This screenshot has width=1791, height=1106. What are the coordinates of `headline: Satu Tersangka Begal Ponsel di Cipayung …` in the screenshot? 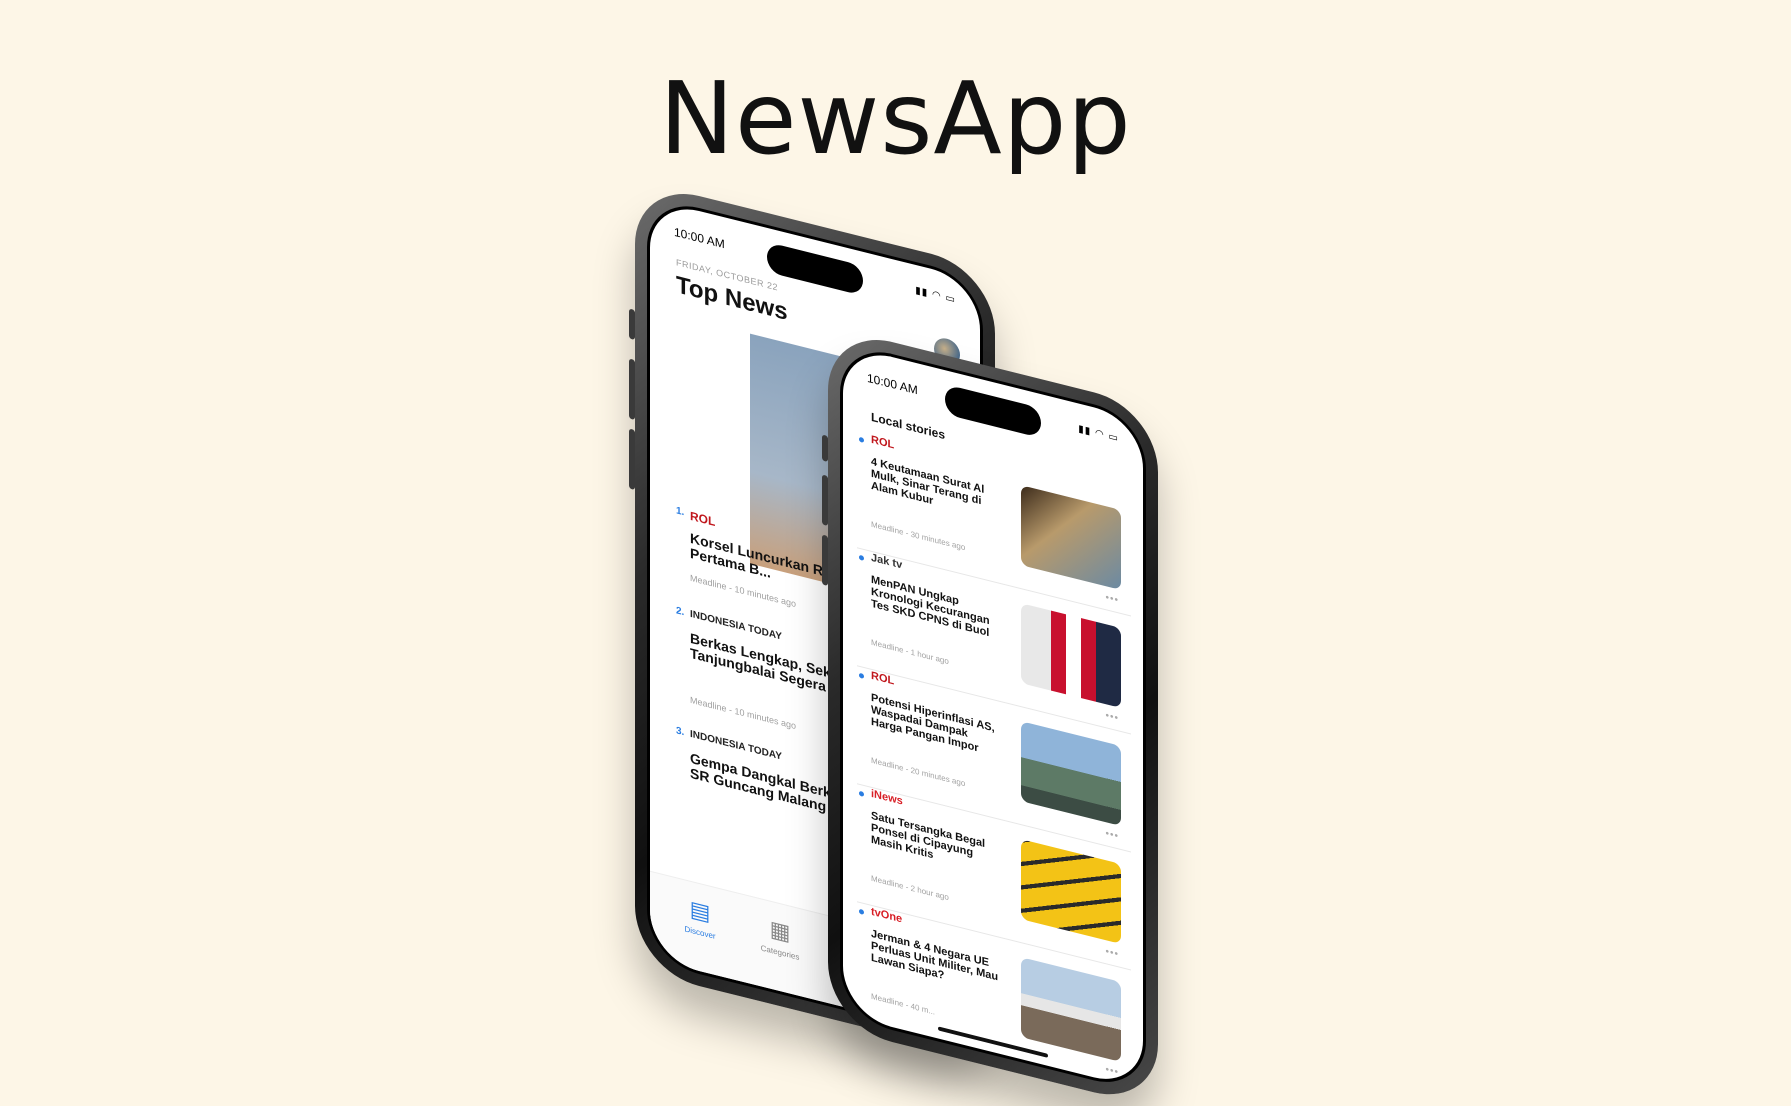 It's located at (928, 835).